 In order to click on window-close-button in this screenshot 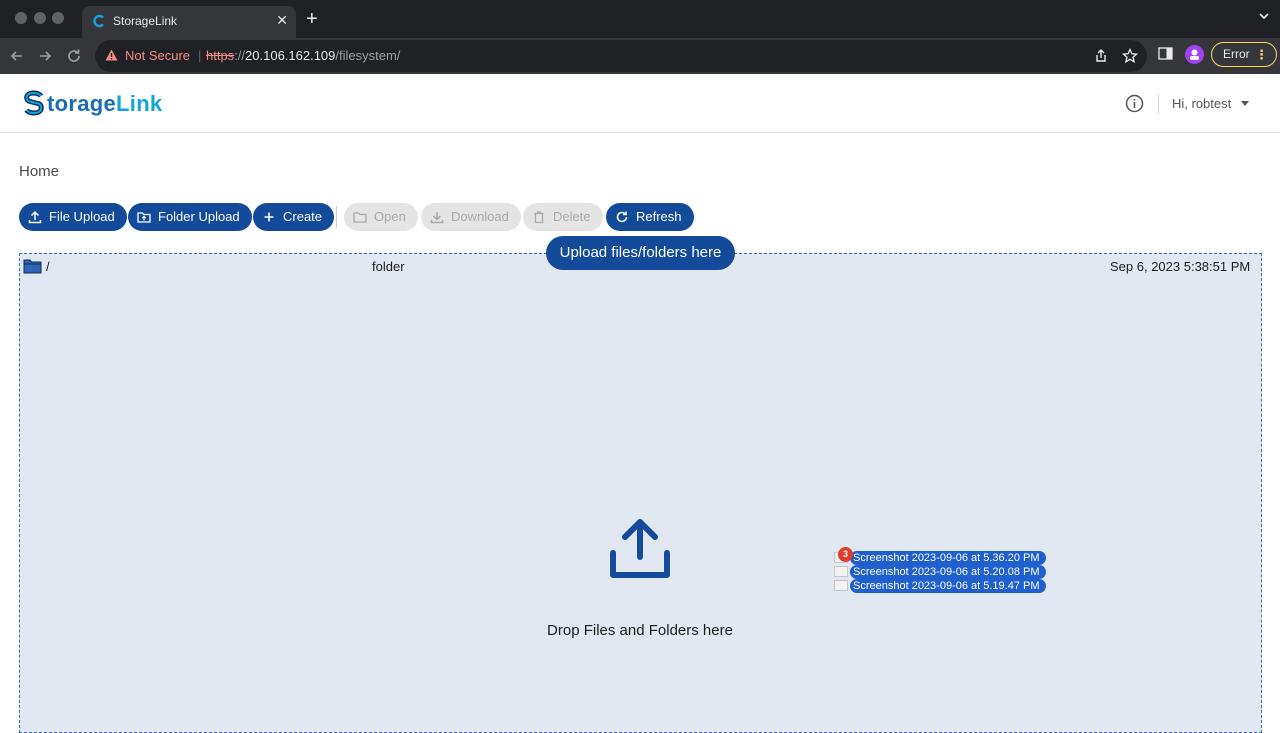, I will do `click(21, 18)`.